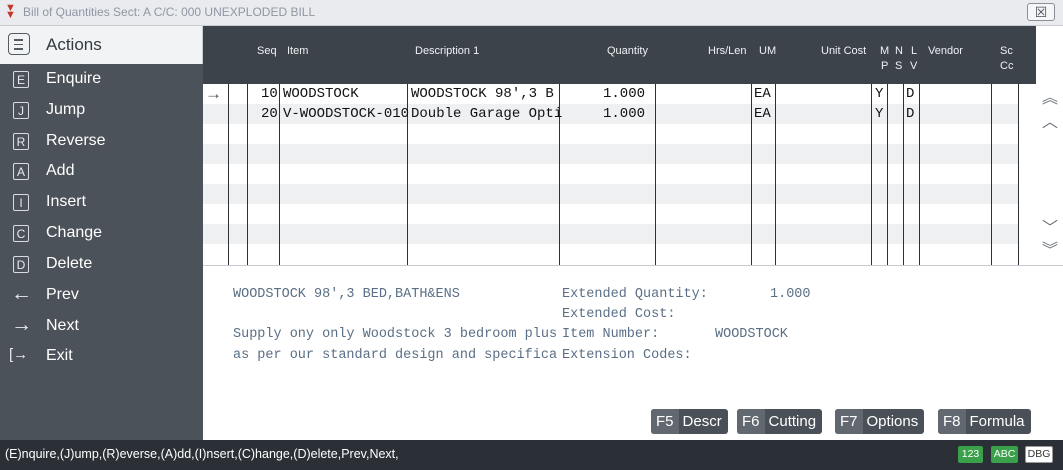  I want to click on item-number-label: Item Number:, so click(611, 334).